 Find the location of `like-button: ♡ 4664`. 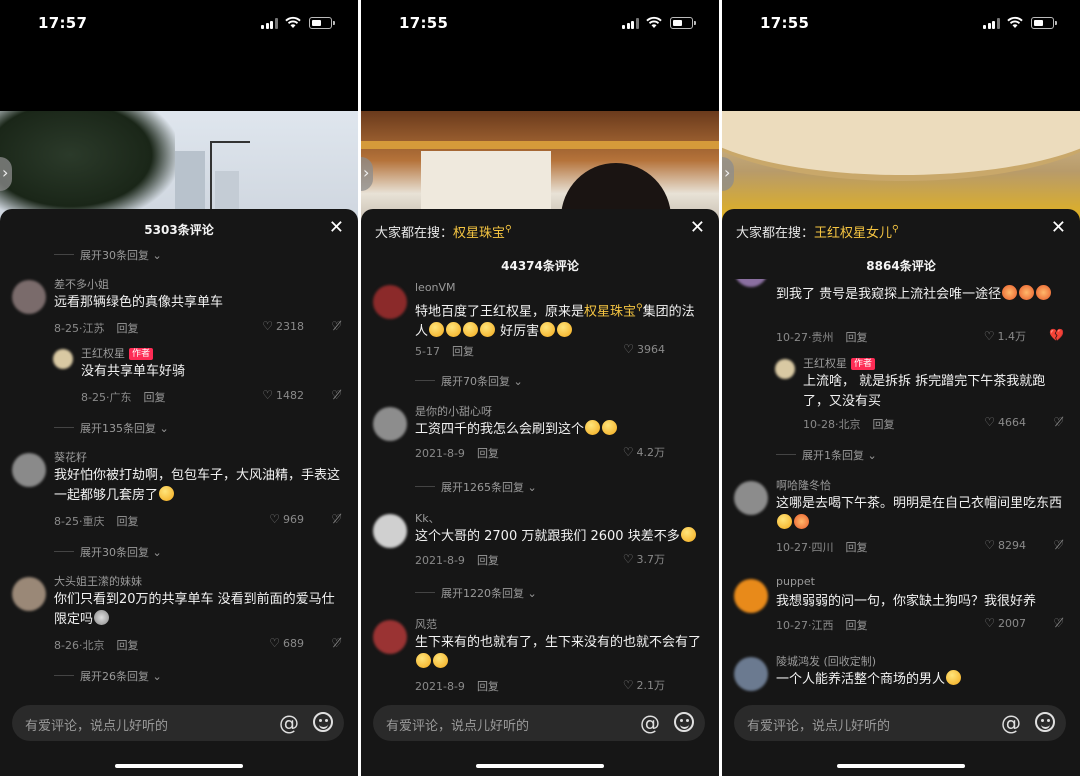

like-button: ♡ 4664 is located at coordinates (1005, 422).